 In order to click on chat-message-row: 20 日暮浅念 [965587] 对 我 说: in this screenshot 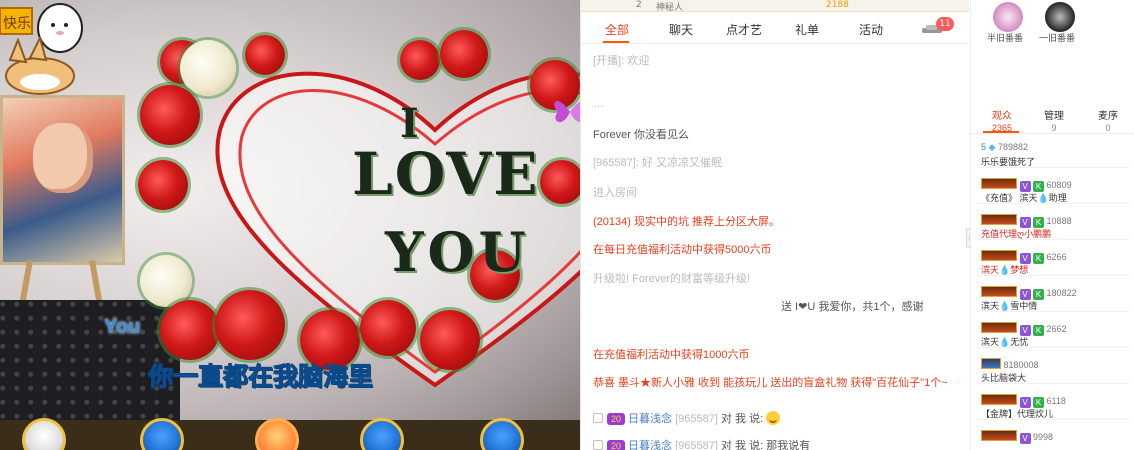, I will do `click(687, 418)`.